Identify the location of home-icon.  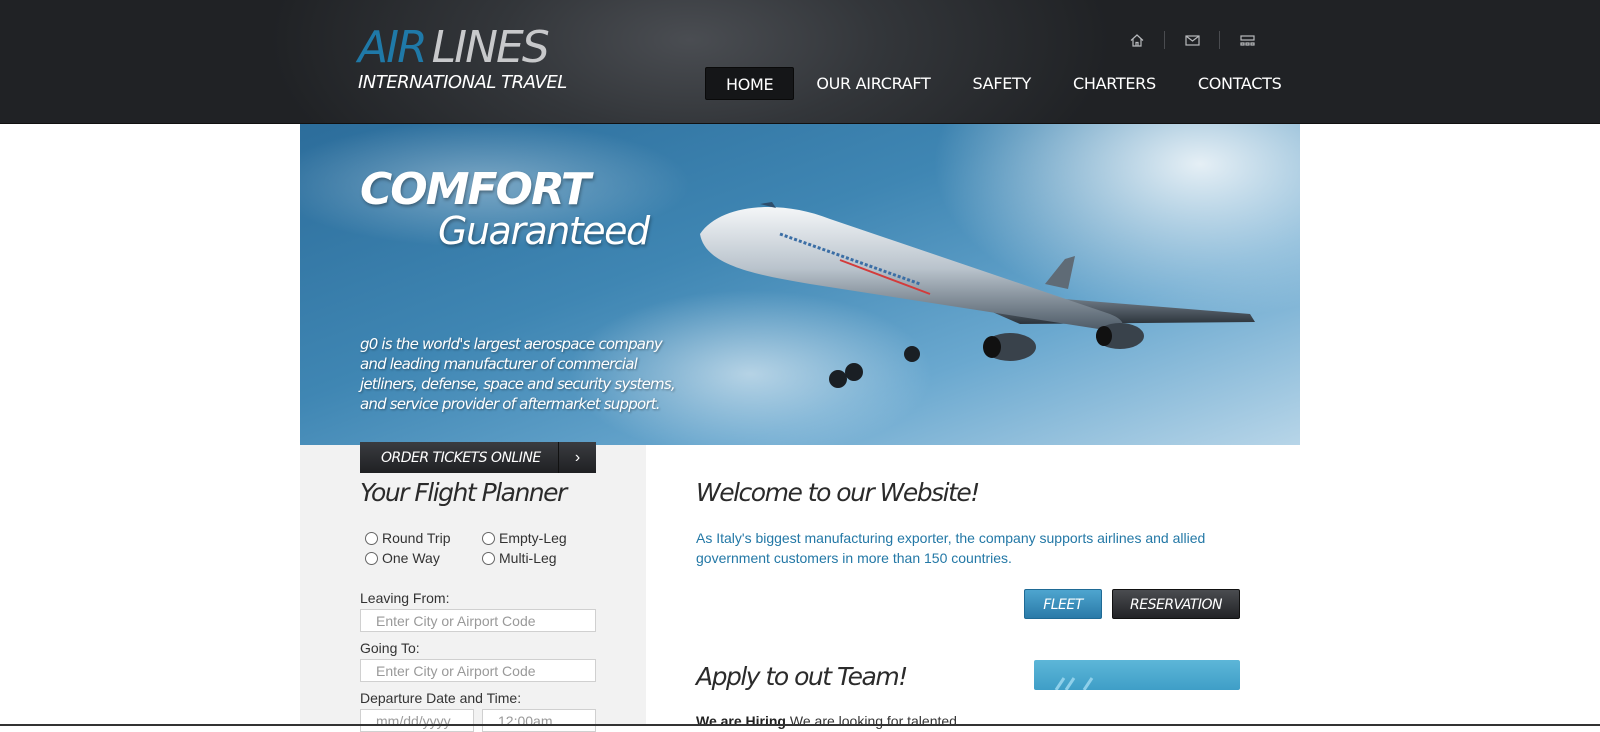
(1137, 40).